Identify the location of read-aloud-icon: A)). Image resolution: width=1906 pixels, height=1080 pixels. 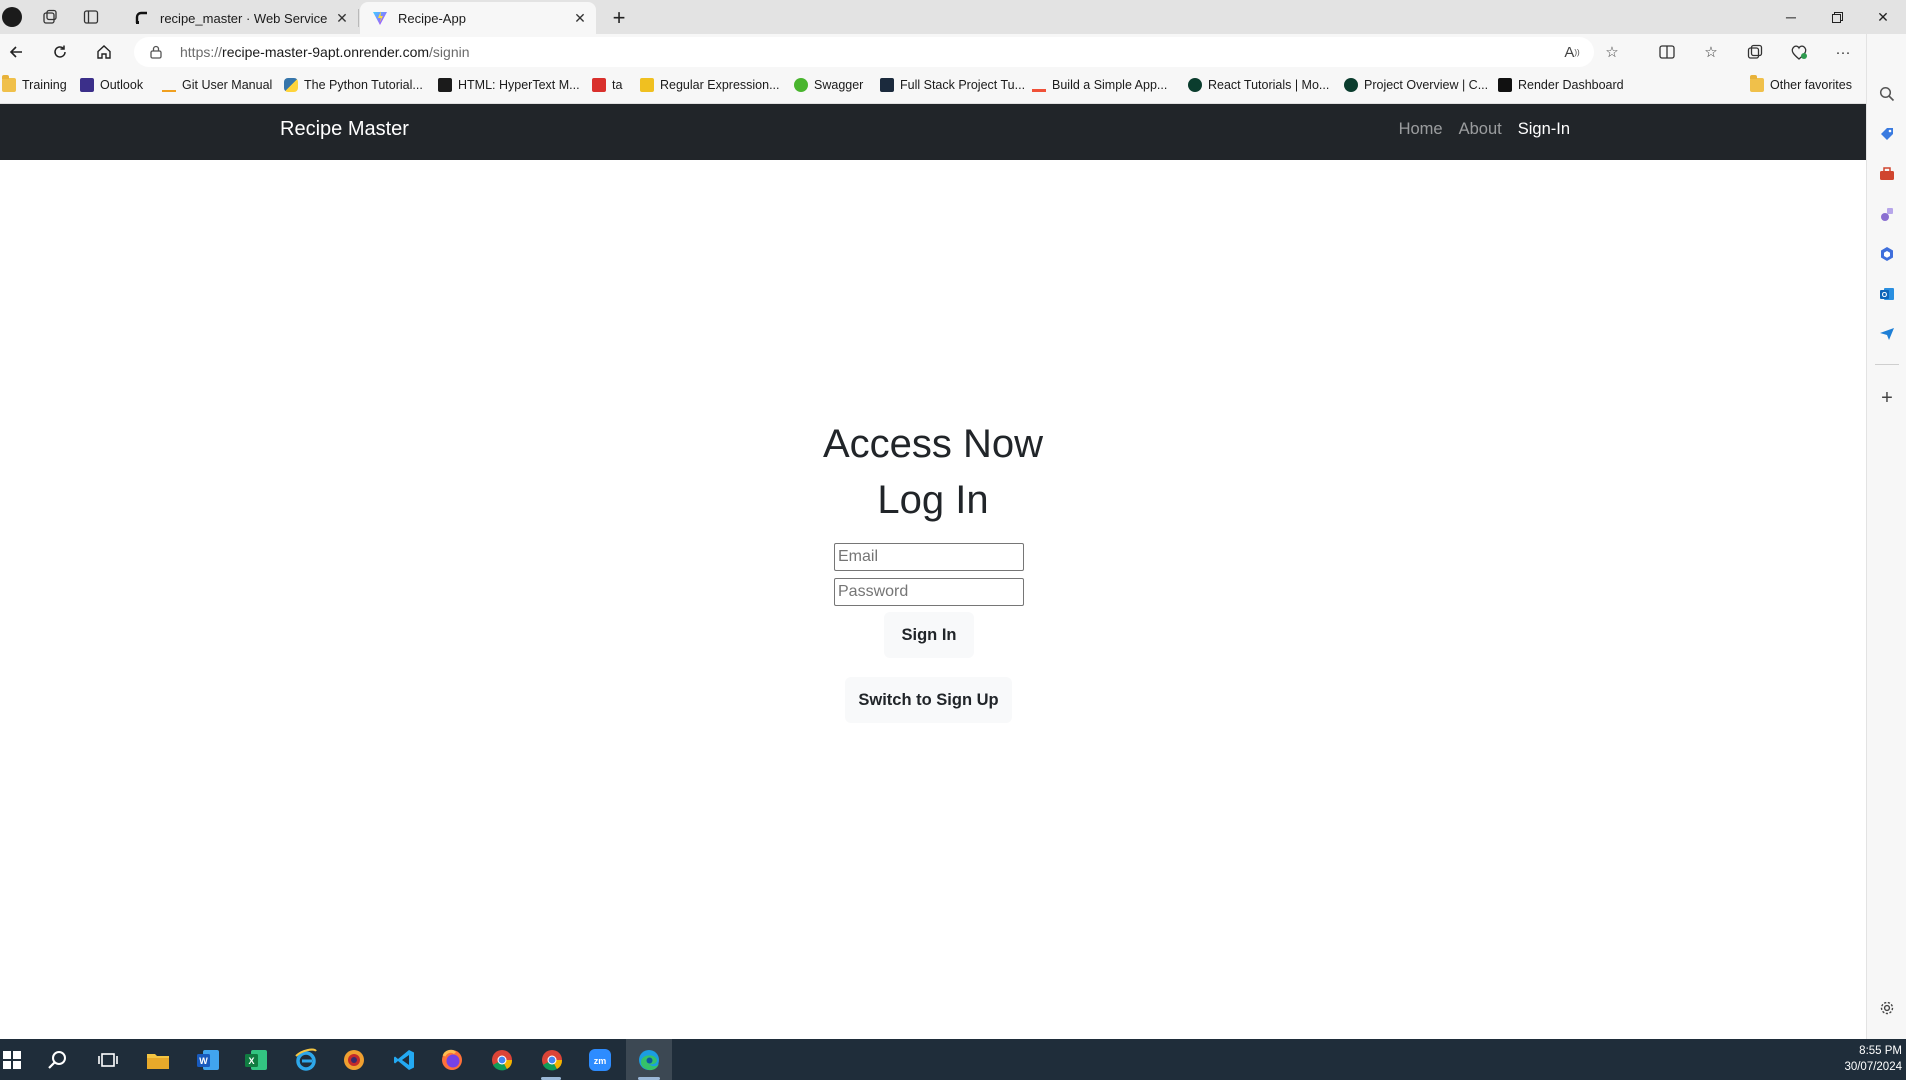
(1572, 52).